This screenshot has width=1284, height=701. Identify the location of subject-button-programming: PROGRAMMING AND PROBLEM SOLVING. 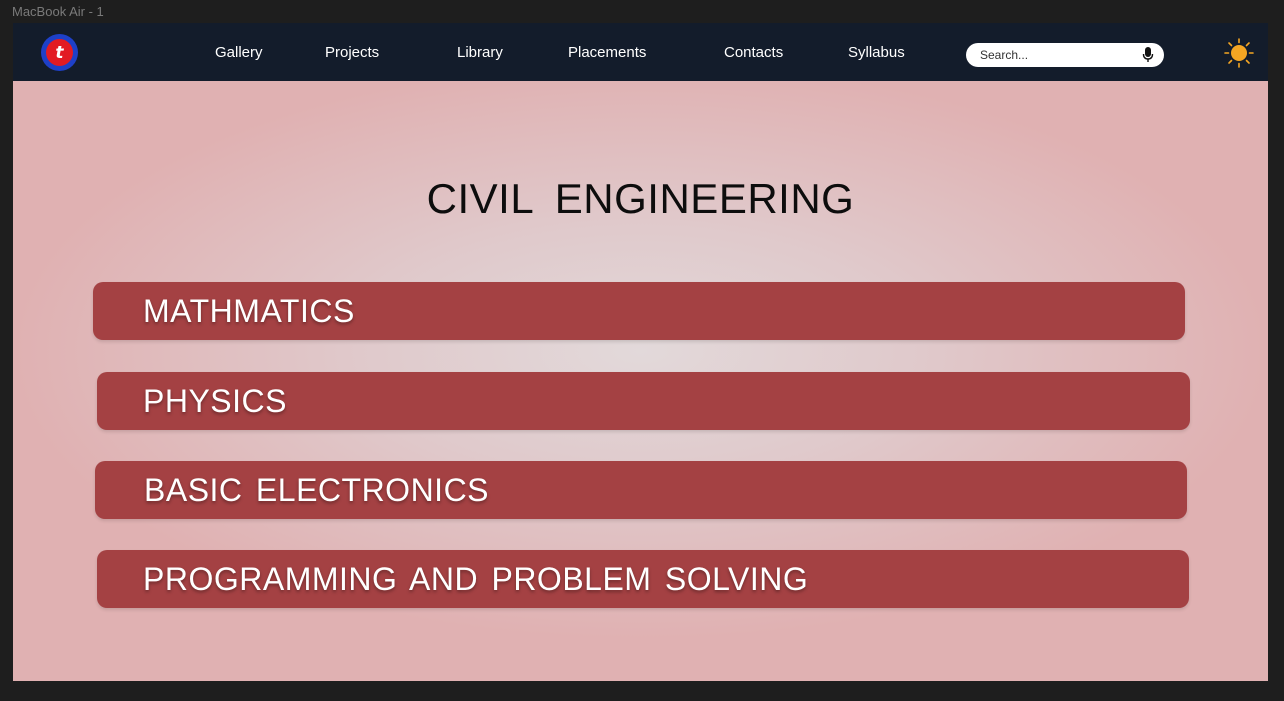
(643, 579).